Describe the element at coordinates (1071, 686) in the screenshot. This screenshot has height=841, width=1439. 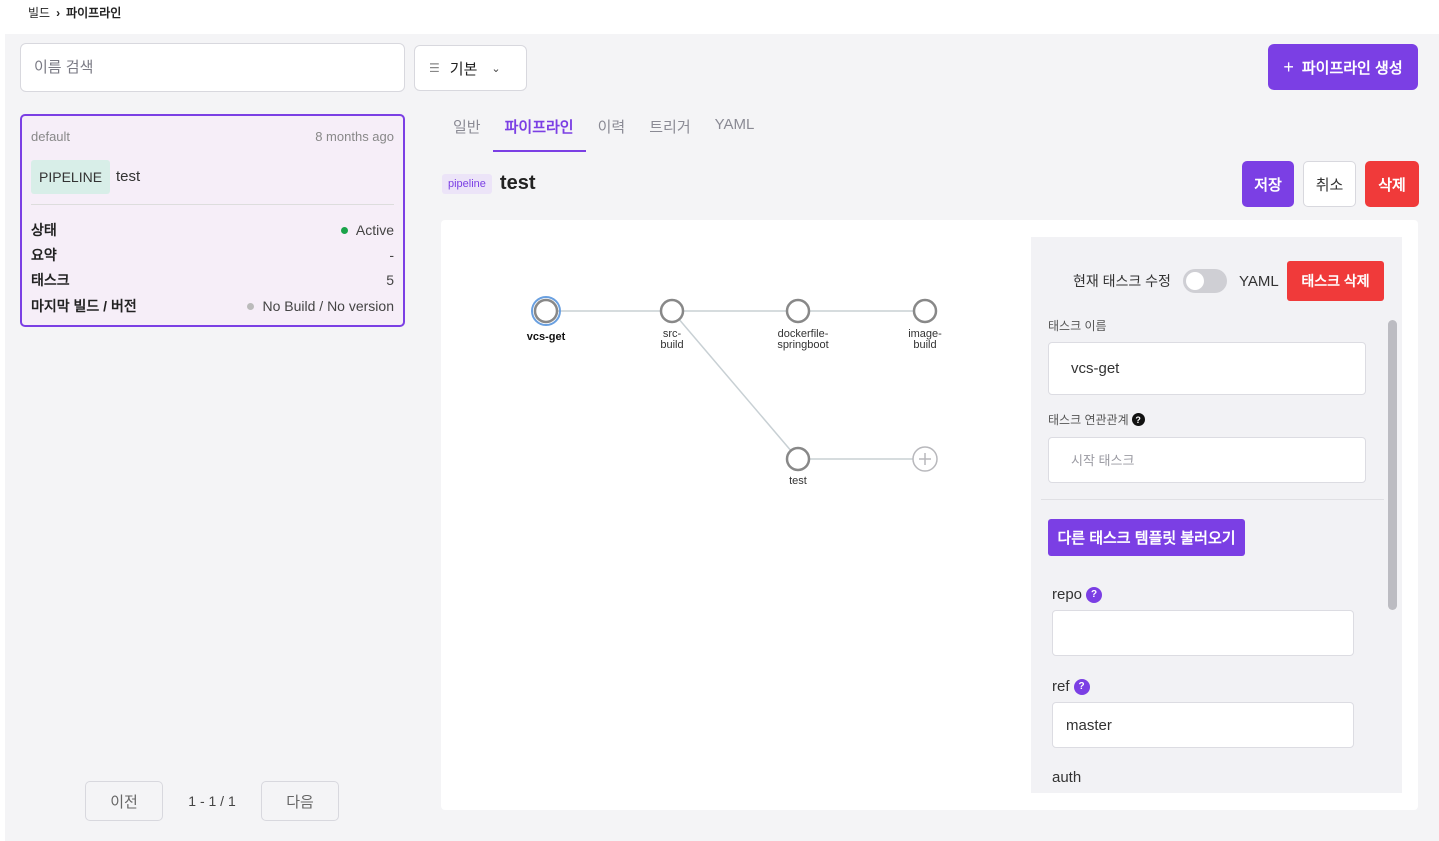
I see `ref-label-row: ref ?` at that location.